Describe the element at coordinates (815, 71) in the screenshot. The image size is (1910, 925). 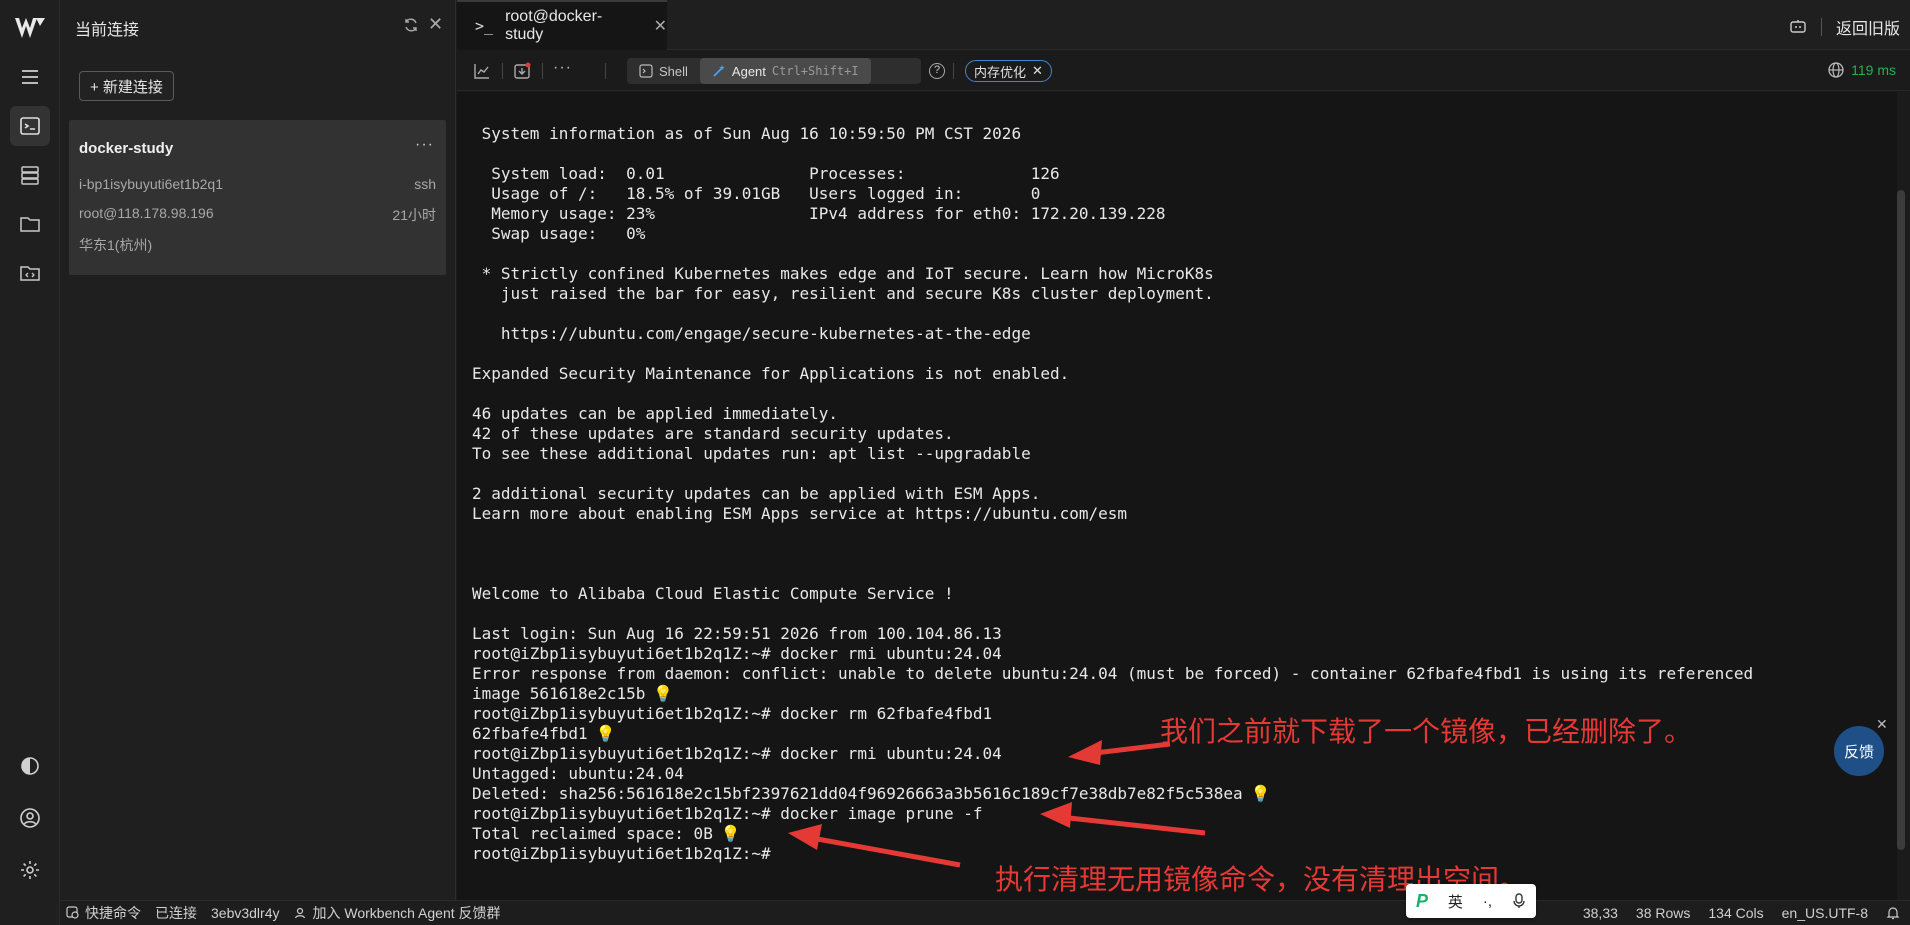
I see `agent-shortcut: Ctrl+Shift+I` at that location.